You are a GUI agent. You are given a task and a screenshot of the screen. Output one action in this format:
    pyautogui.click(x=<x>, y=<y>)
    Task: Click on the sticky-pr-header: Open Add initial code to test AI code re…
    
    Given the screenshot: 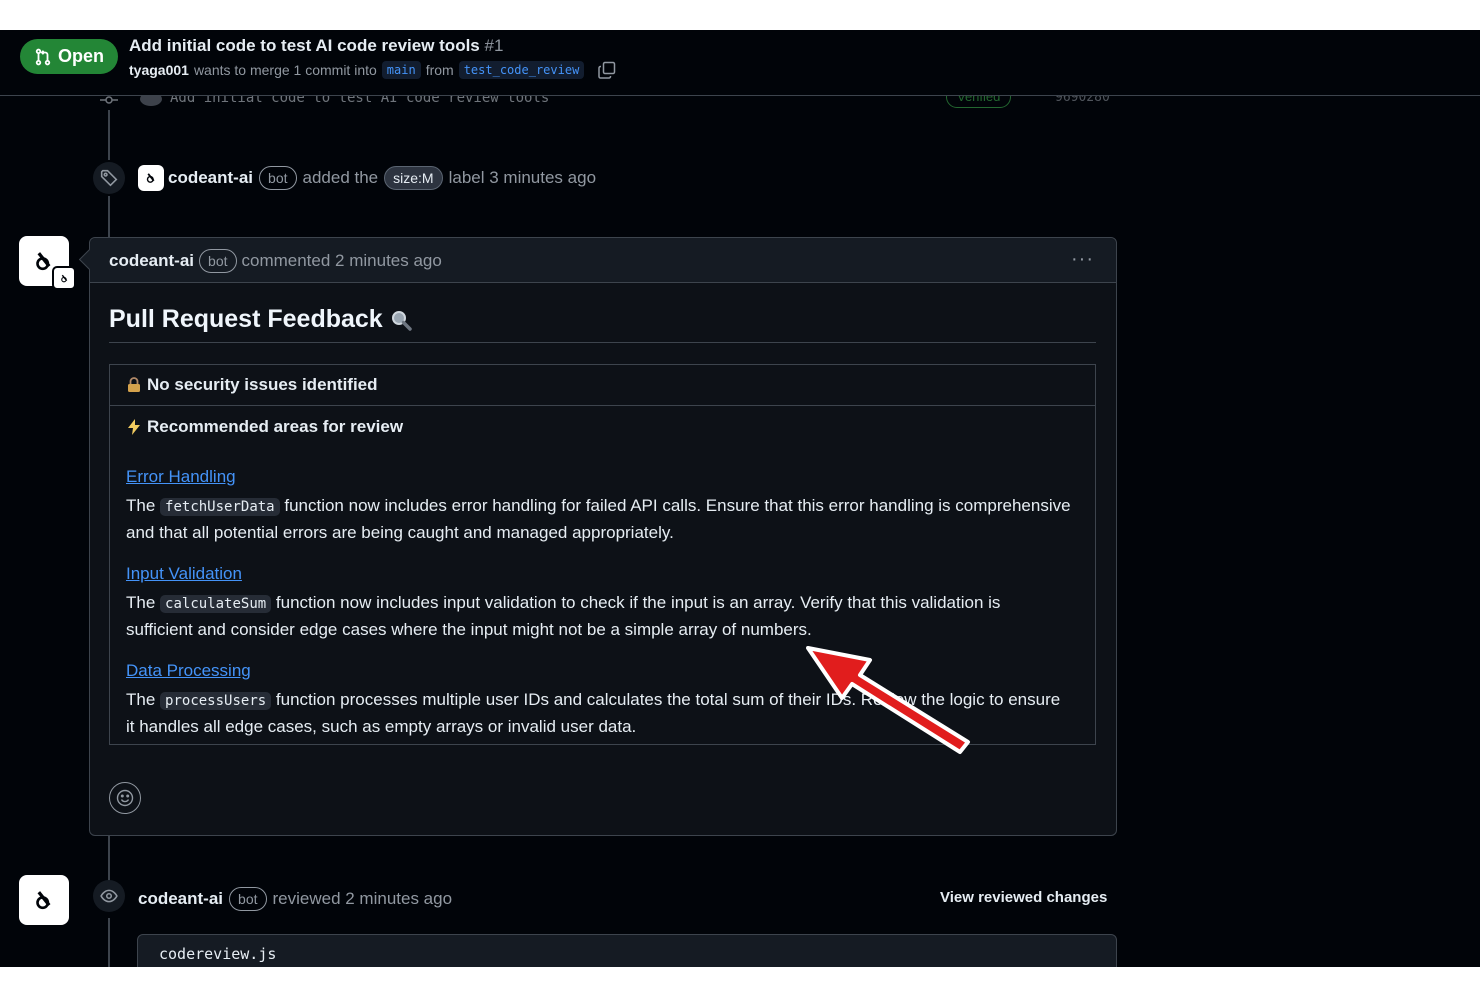 What is the action you would take?
    pyautogui.click(x=740, y=63)
    